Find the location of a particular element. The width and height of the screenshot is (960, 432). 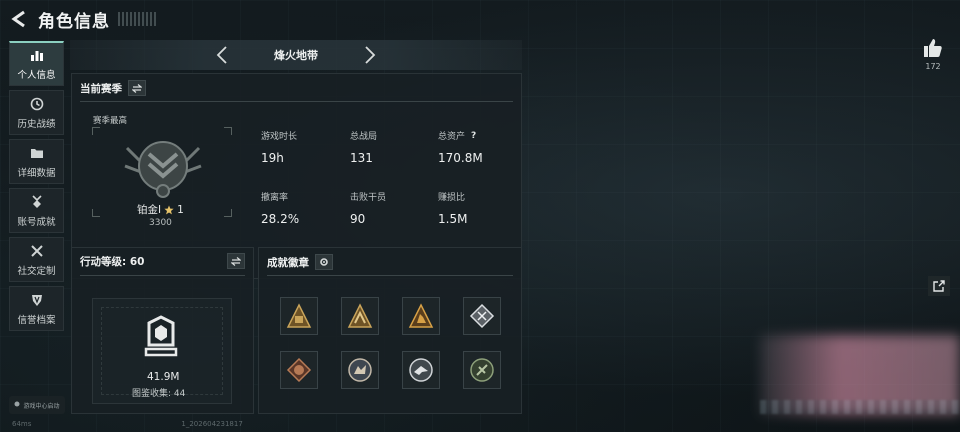

rank-emblem-icon is located at coordinates (163, 170).